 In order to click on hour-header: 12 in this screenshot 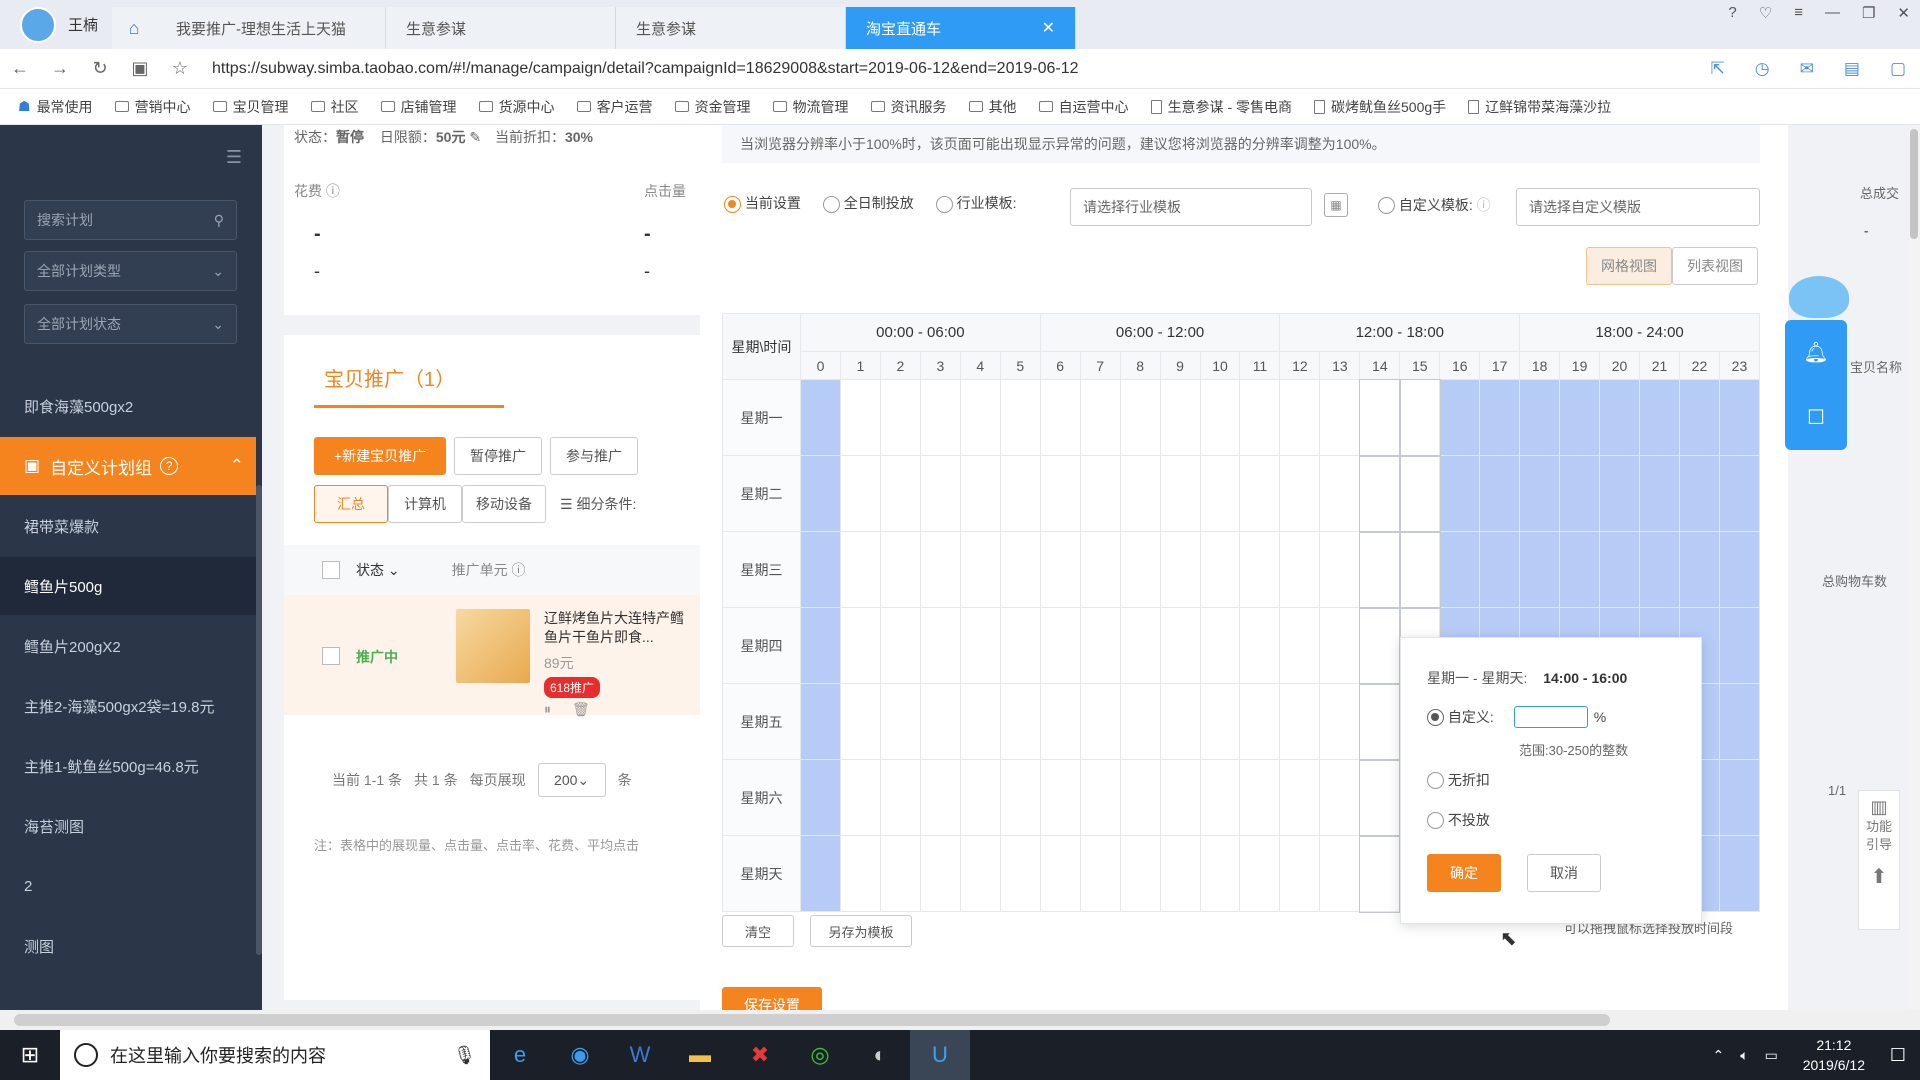, I will do `click(1300, 365)`.